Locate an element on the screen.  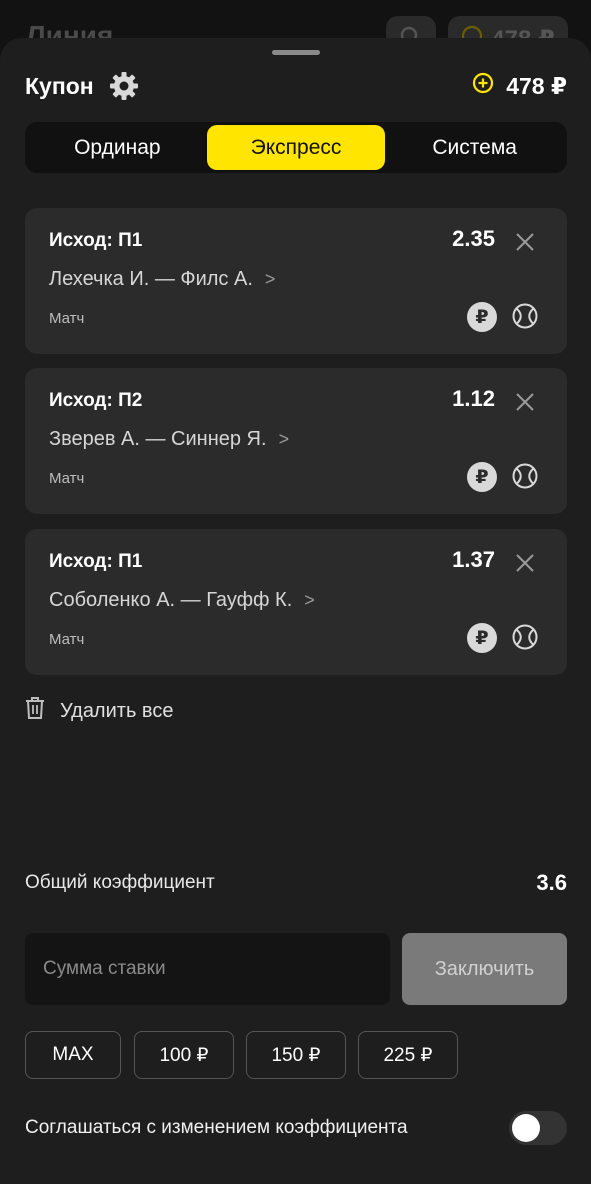
bet-match-link: Лехечка И. — Филс А. > is located at coordinates (162, 279).